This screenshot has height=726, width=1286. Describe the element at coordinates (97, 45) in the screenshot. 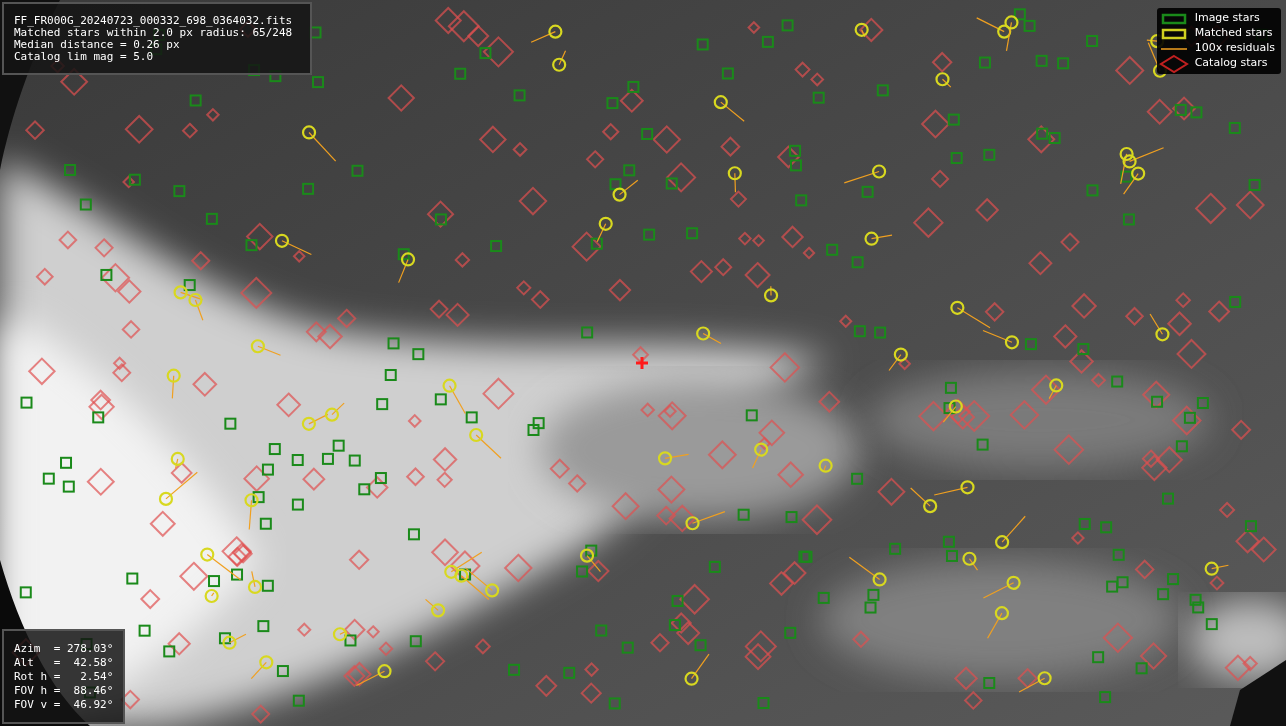

I see `info-text: Median distance = 0.26 px` at that location.